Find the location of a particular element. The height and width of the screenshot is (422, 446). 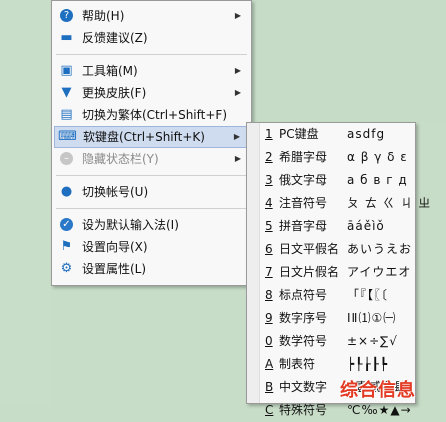

menu-item-label: 帮助(H) is located at coordinates (103, 16).